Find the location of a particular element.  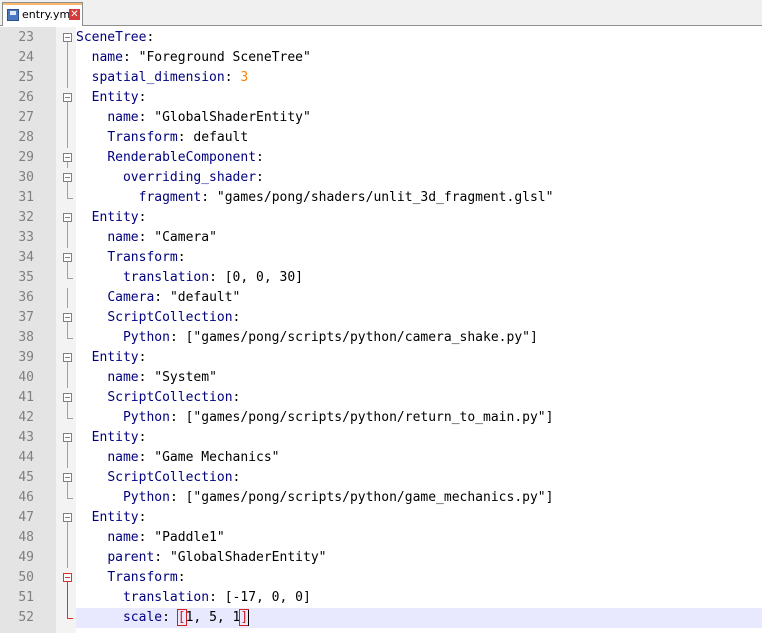

line-number: 52 is located at coordinates (26, 617).